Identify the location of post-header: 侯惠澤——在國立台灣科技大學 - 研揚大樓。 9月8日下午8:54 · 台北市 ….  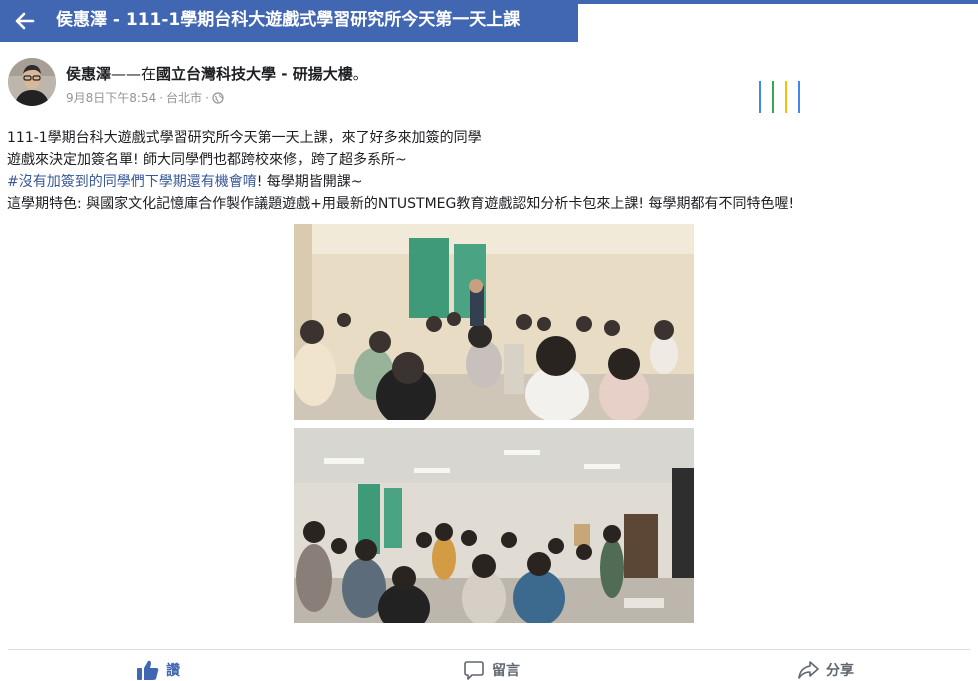
(288, 86).